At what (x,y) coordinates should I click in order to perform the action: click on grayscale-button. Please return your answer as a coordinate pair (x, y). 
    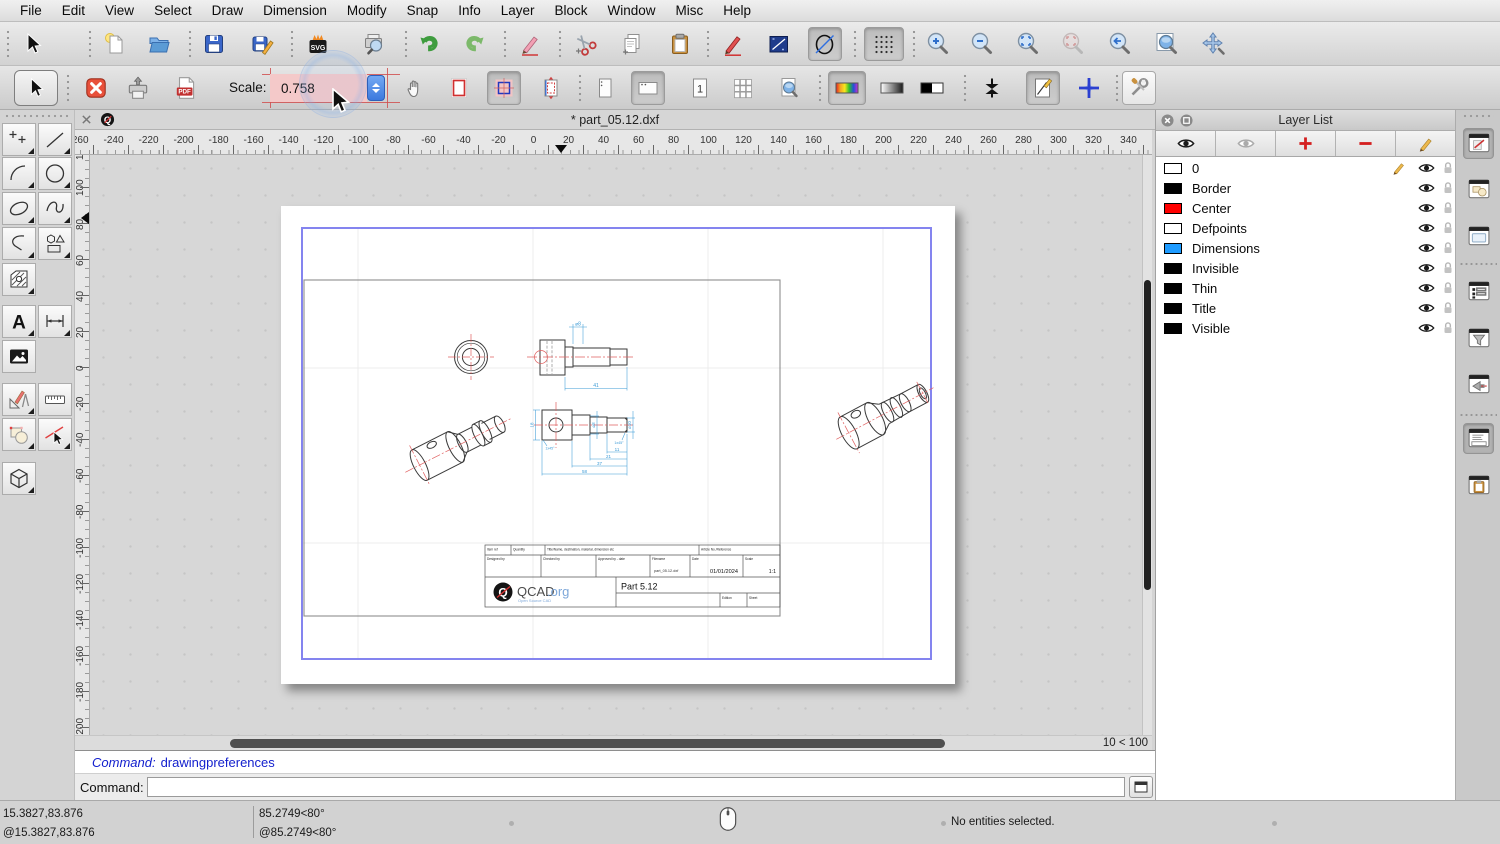
    Looking at the image, I should click on (892, 88).